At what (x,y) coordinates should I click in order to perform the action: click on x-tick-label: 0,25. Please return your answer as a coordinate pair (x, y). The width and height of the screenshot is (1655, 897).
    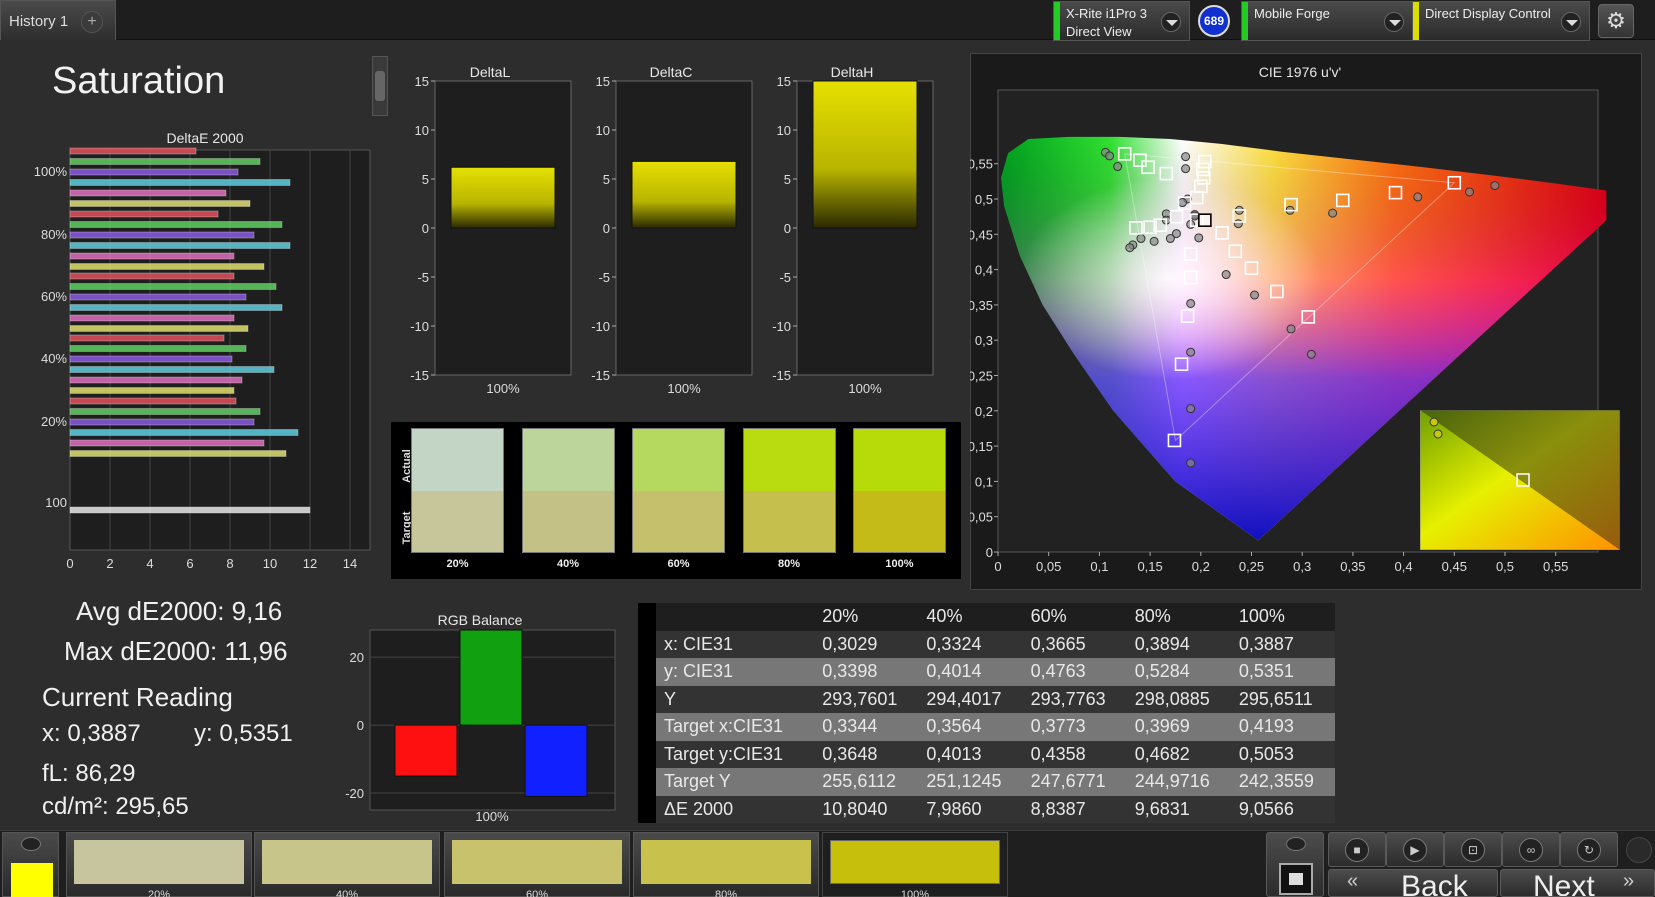
    Looking at the image, I should click on (1251, 566).